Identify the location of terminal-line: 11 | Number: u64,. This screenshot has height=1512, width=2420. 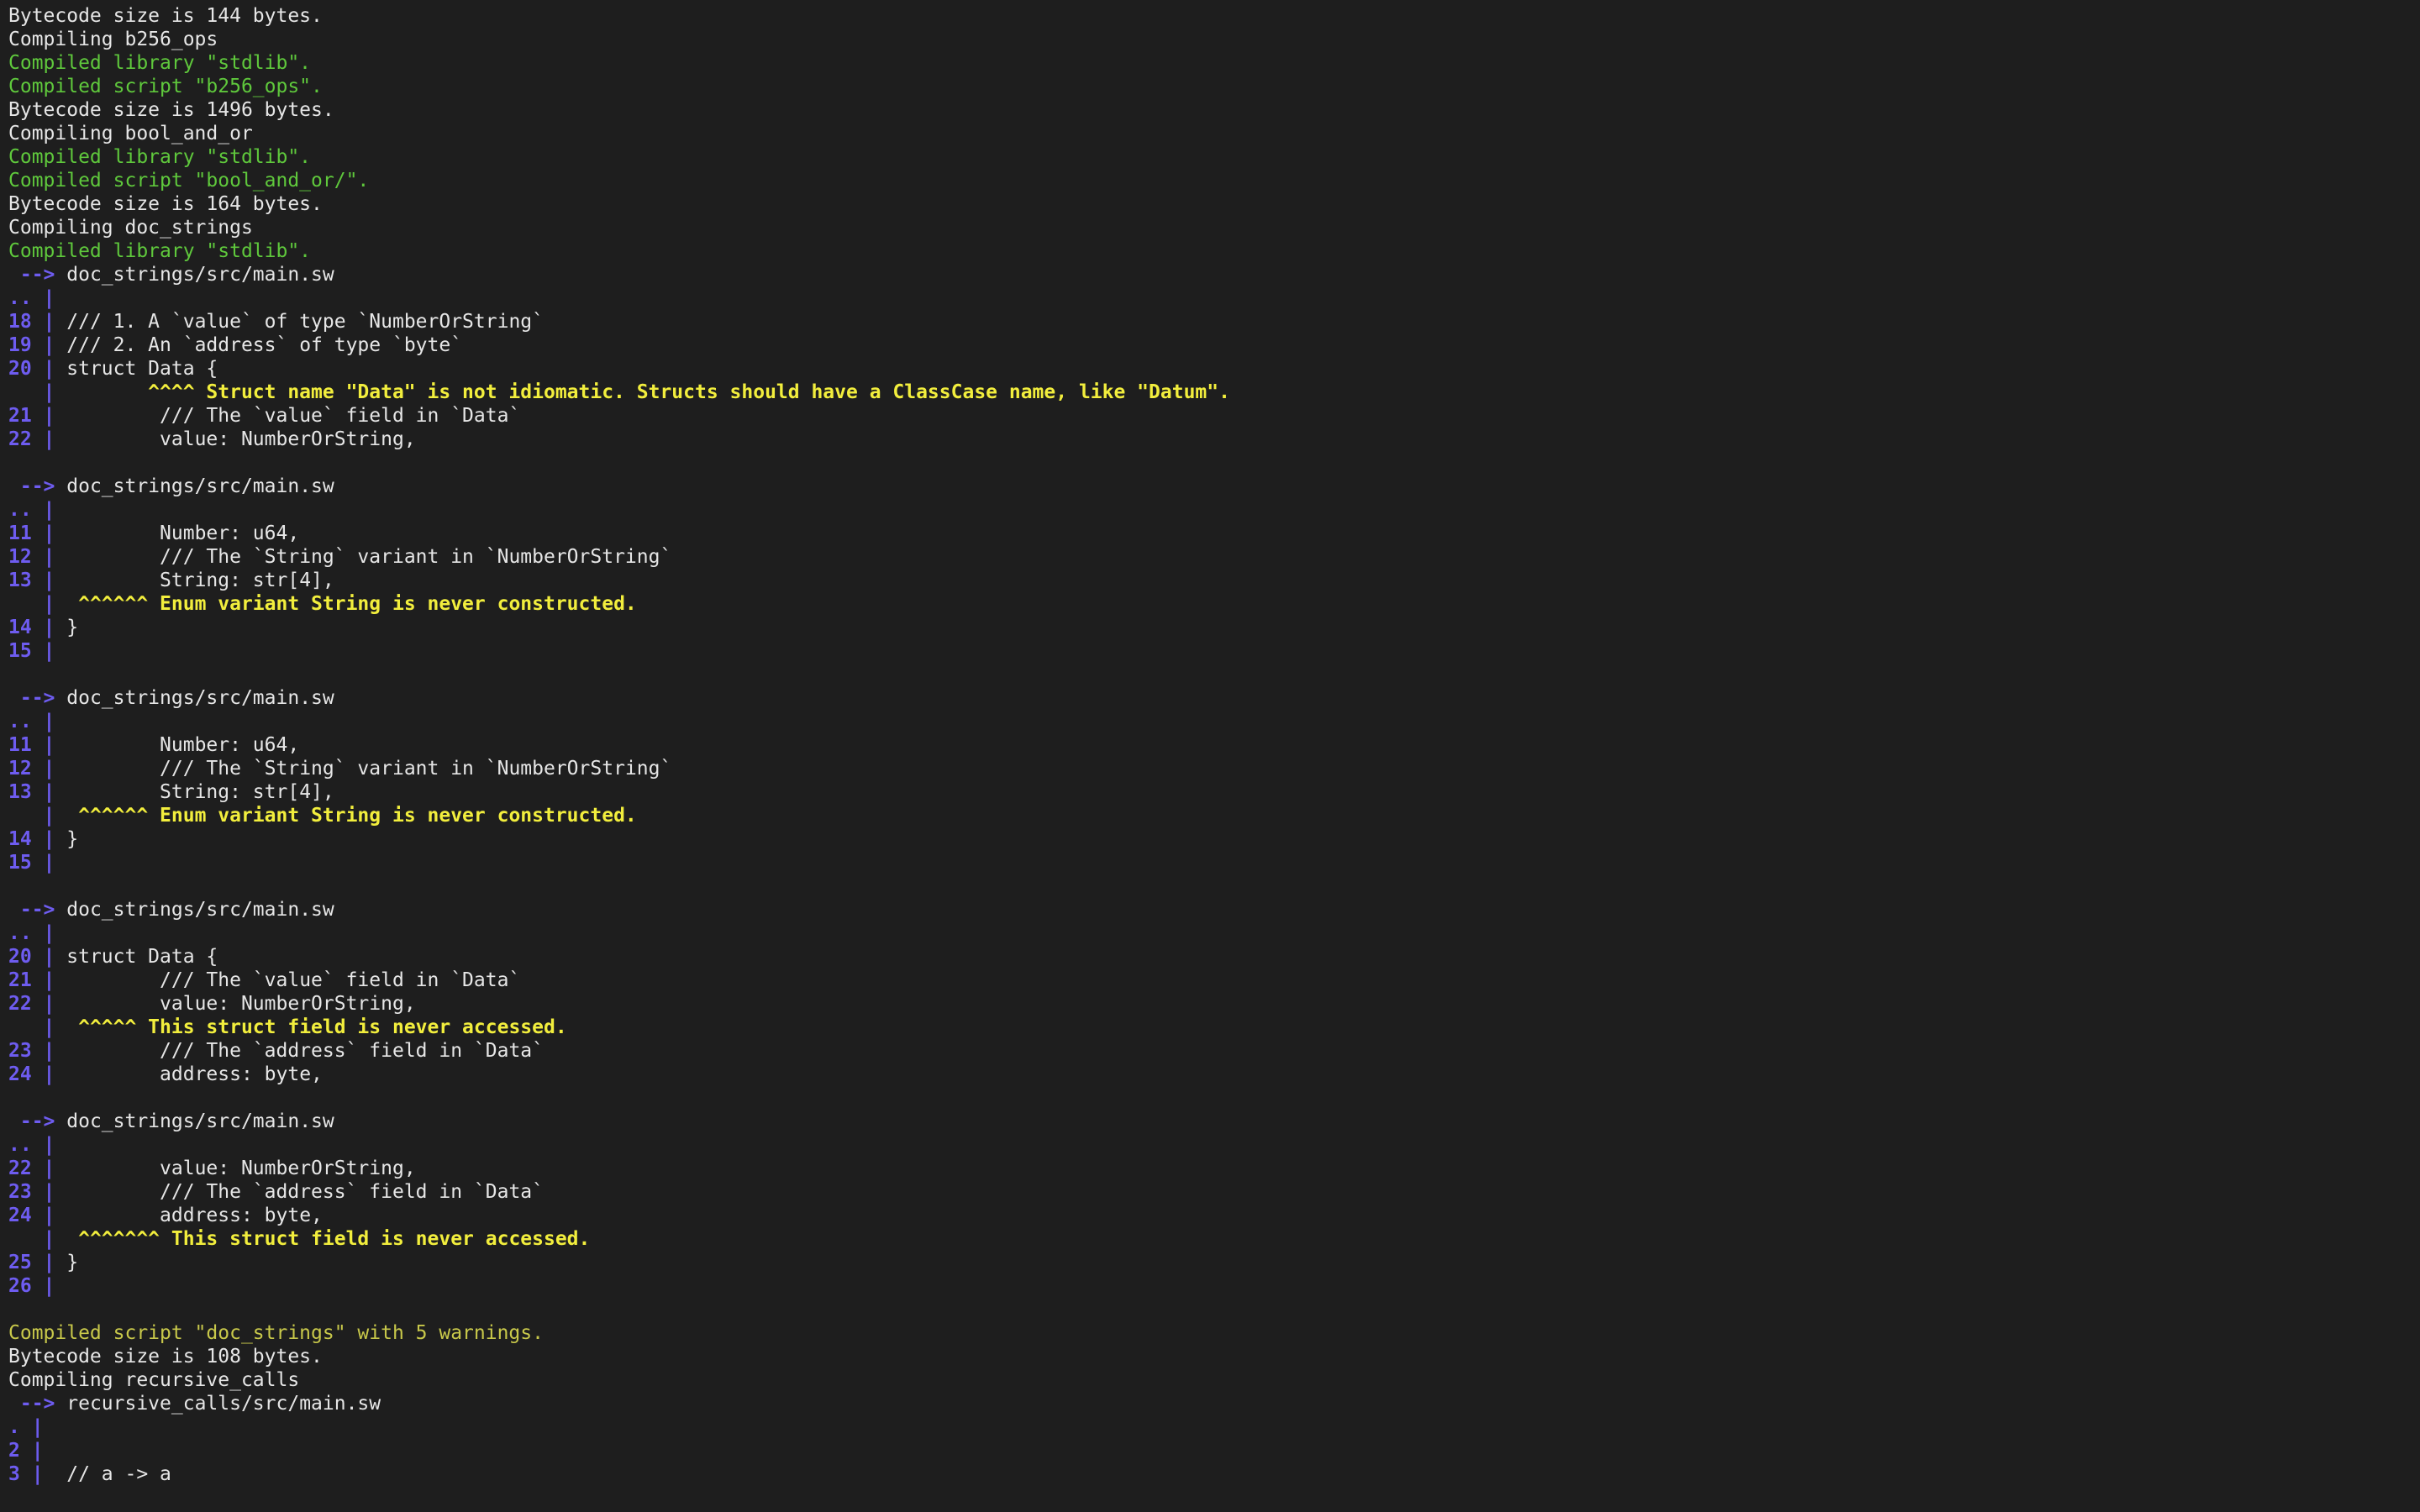
(1214, 533).